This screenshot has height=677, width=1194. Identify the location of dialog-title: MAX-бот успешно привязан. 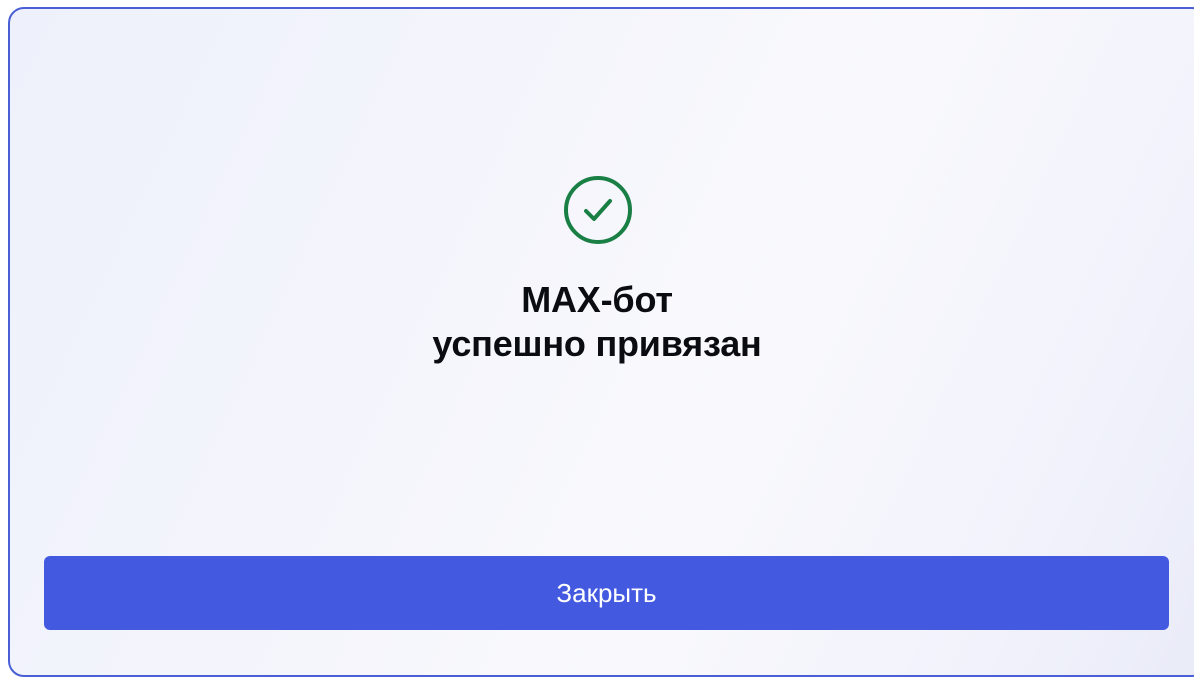
(597, 322).